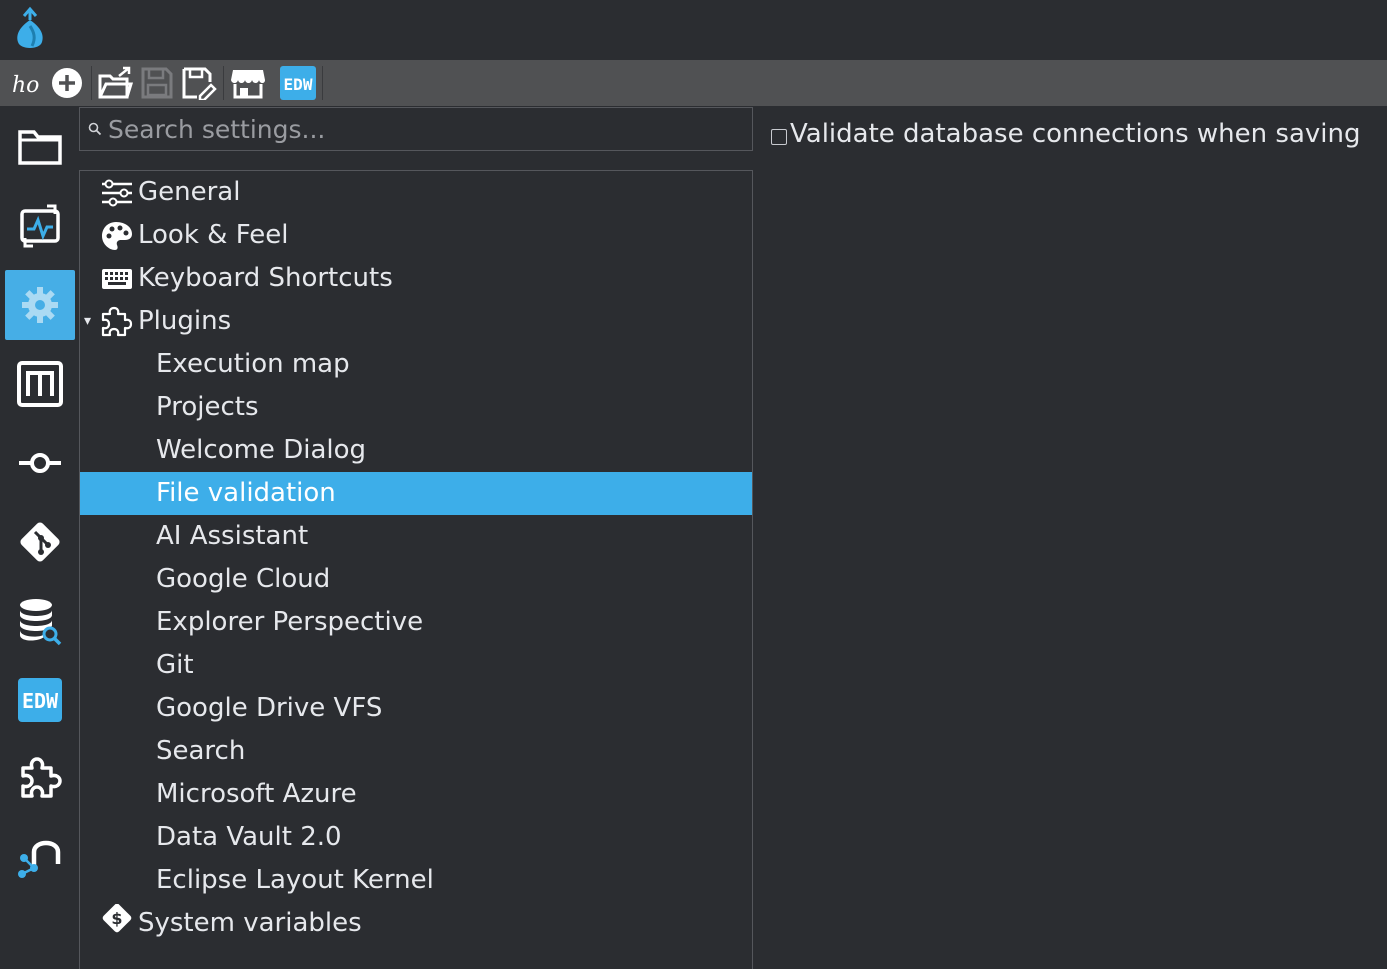 Image resolution: width=1387 pixels, height=969 pixels. I want to click on tree-item-projects: Projects, so click(416, 407).